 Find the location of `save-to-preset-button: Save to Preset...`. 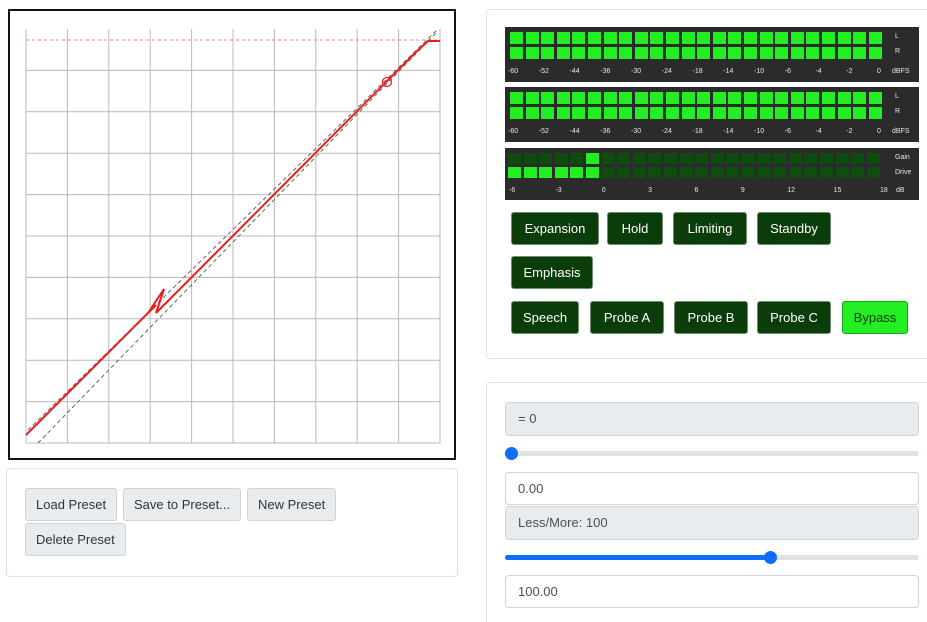

save-to-preset-button: Save to Preset... is located at coordinates (182, 504).